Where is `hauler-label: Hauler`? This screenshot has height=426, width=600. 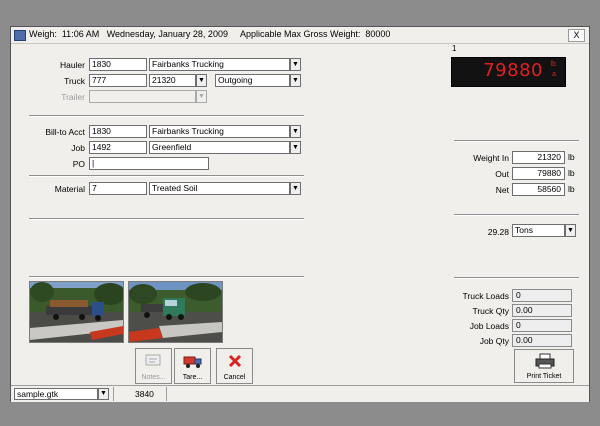
hauler-label: Hauler is located at coordinates (72, 65).